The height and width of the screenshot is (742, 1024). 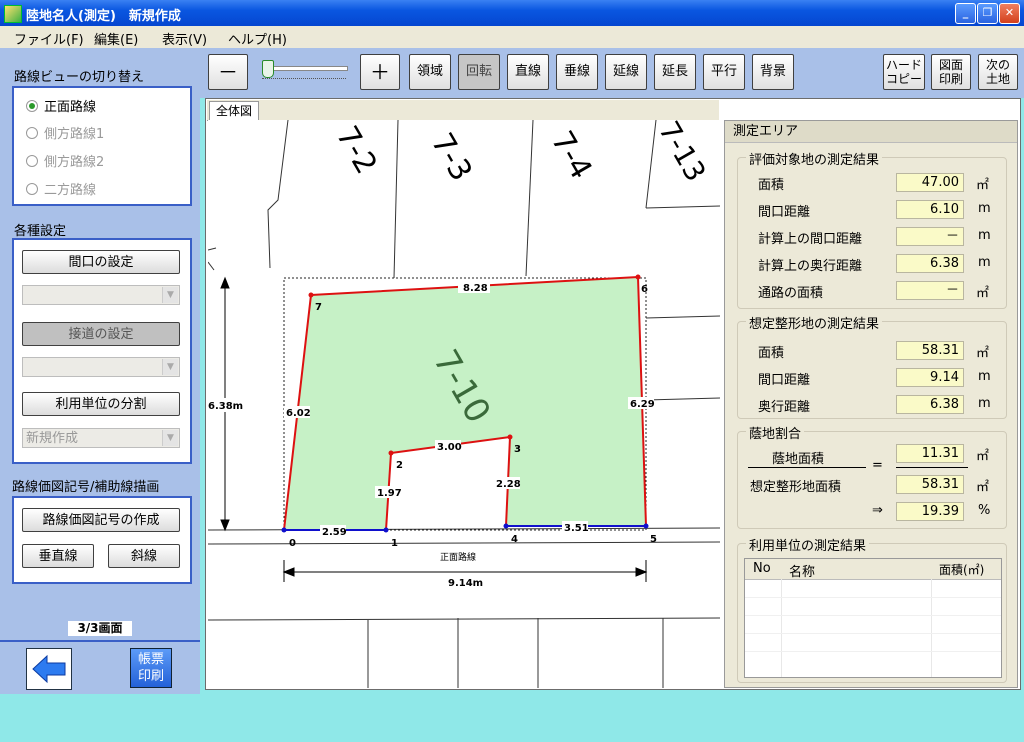 I want to click on tab-strip: 全体図, so click(x=463, y=110).